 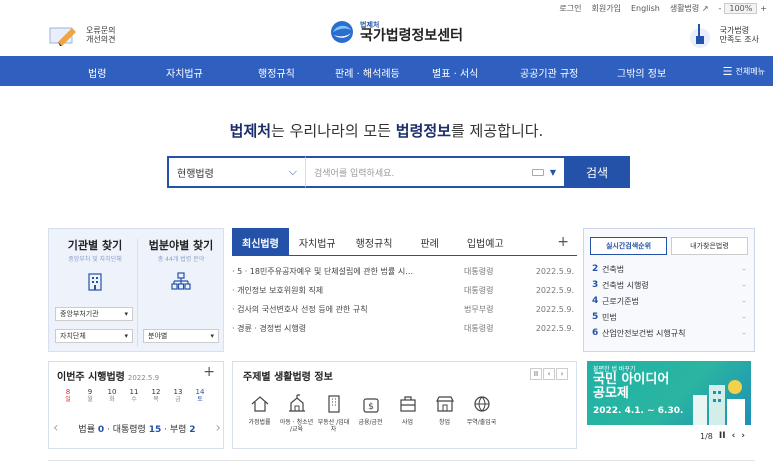 I want to click on zoom-out-button: -, so click(x=720, y=8).